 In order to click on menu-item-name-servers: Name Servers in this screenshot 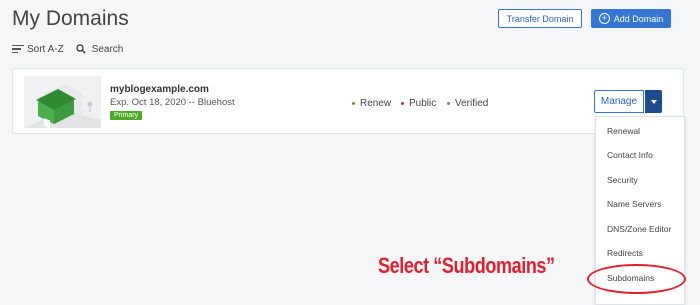, I will do `click(634, 204)`.